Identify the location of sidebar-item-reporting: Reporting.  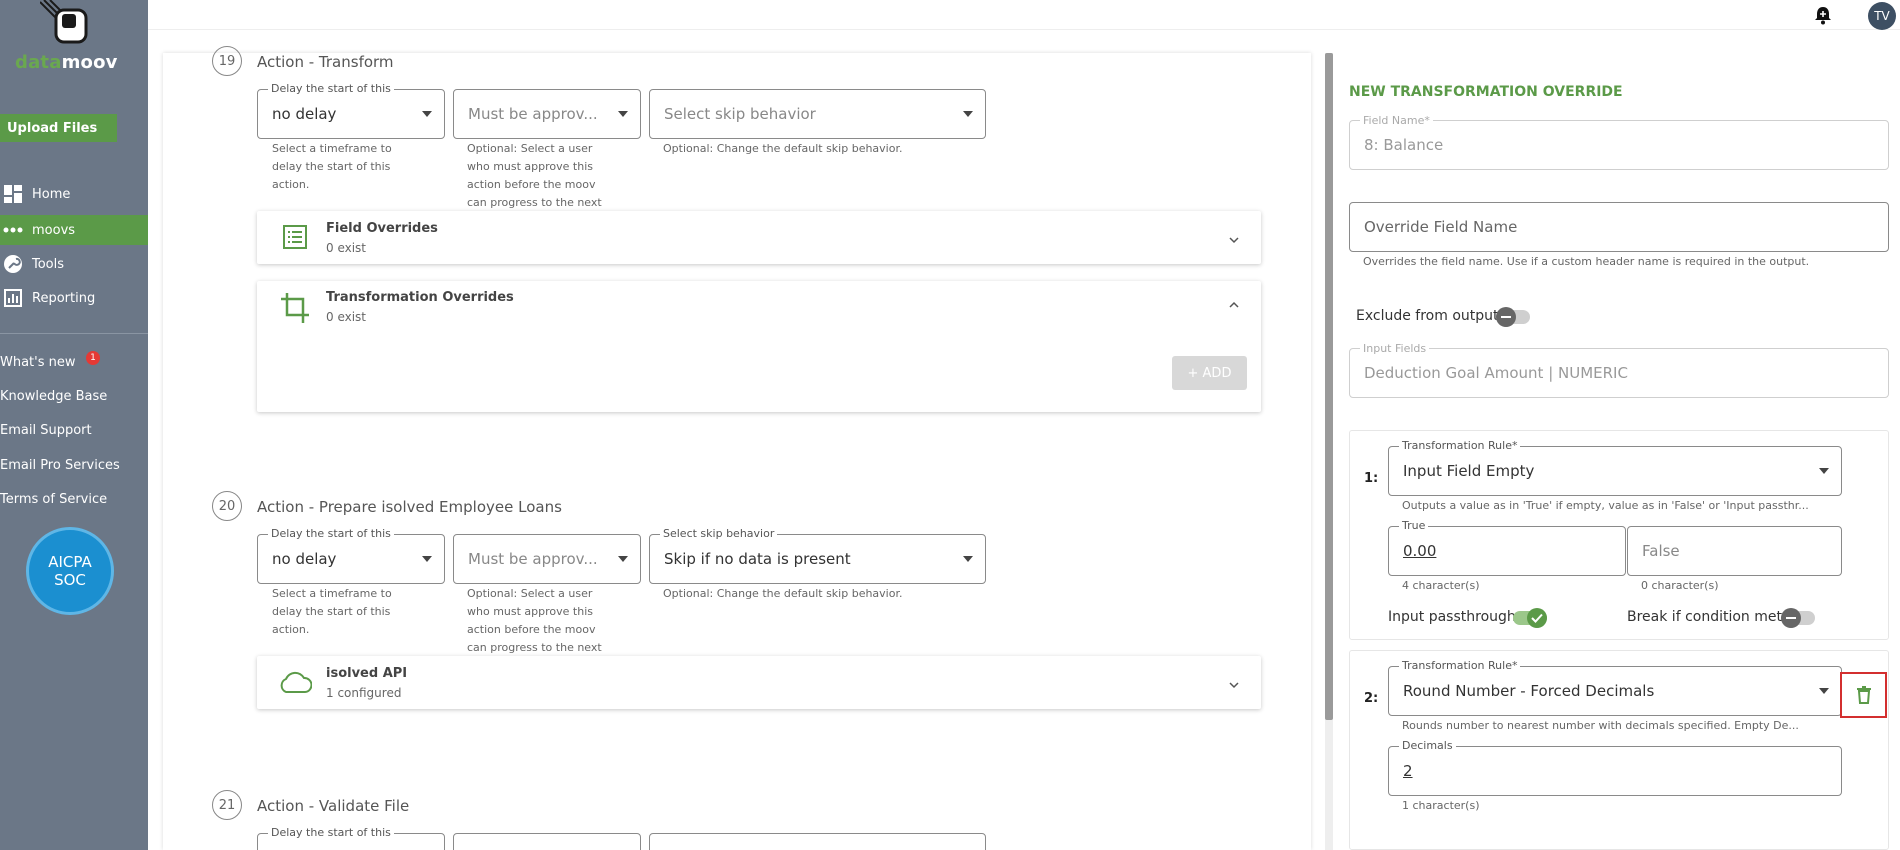
(74, 298).